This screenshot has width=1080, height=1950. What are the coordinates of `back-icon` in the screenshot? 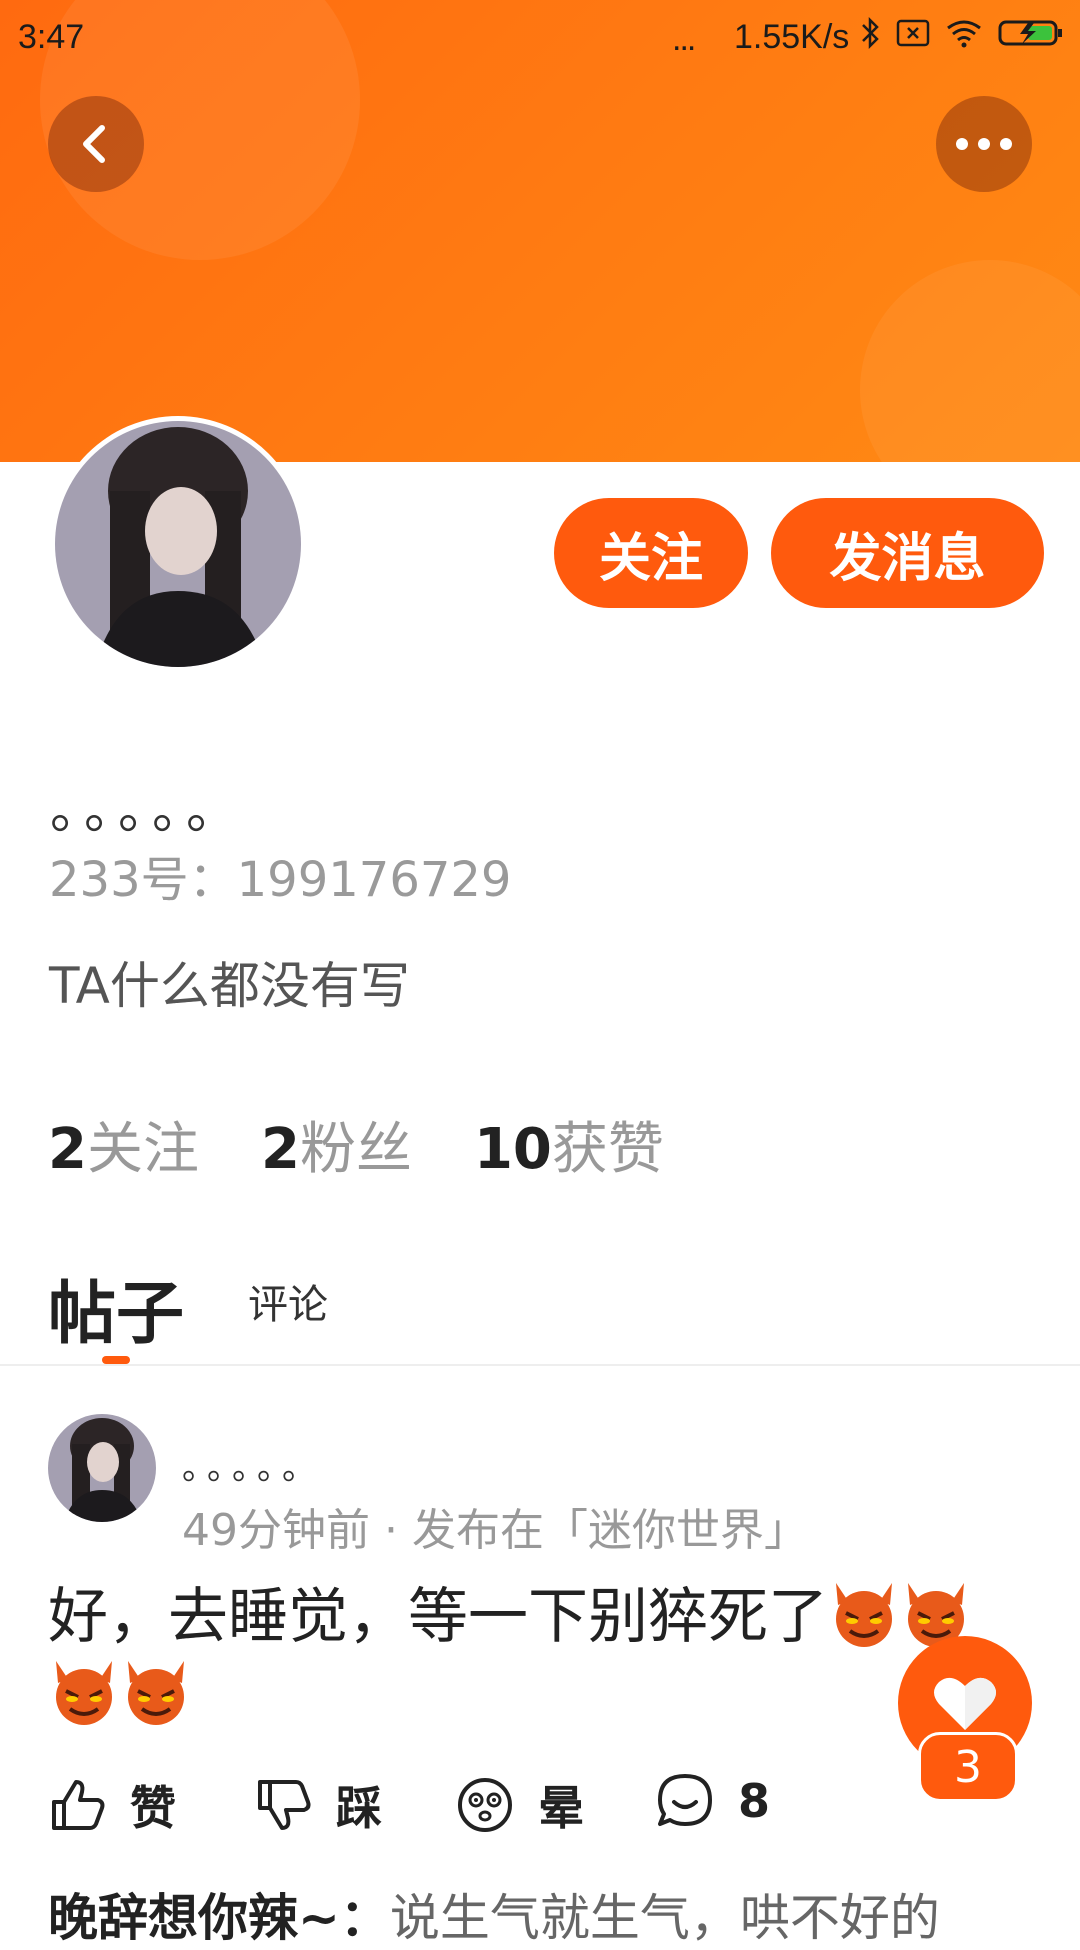 It's located at (94, 144).